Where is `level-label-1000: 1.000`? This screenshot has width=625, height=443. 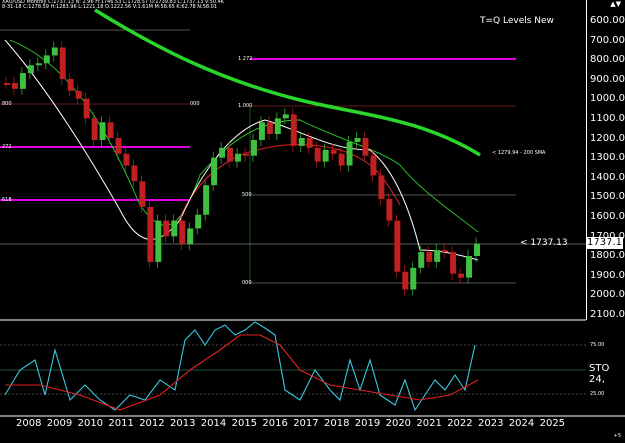
level-label-1000: 1.000 is located at coordinates (245, 106).